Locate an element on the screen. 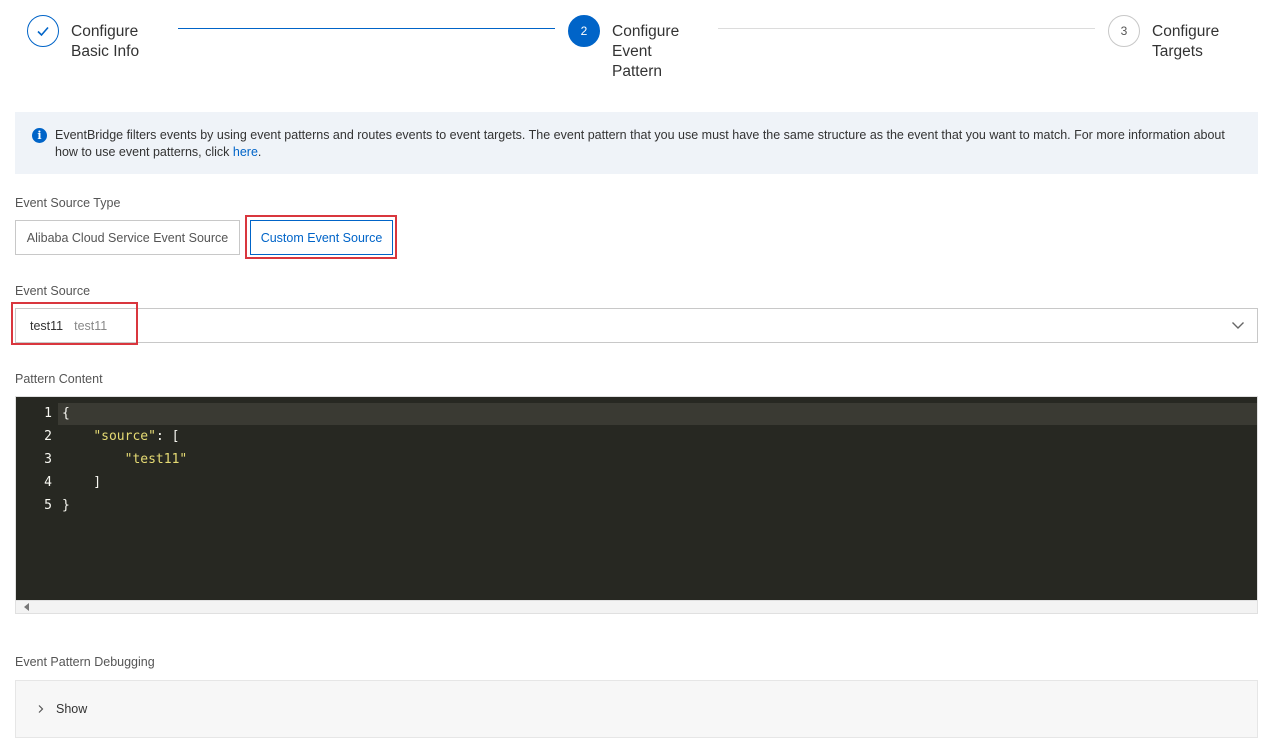 The height and width of the screenshot is (743, 1269). code-line: 4 ] is located at coordinates (636, 482).